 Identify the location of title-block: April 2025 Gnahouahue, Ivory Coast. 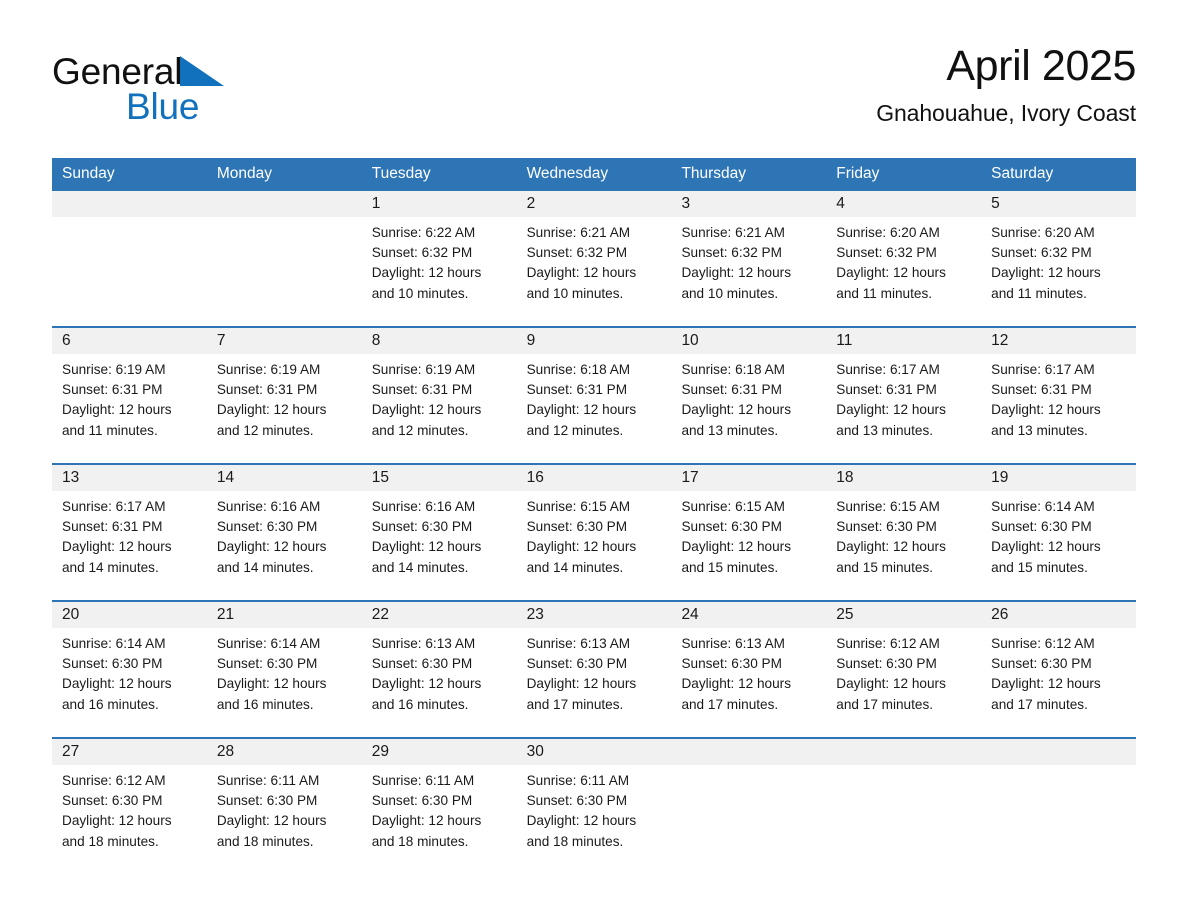
(1006, 85).